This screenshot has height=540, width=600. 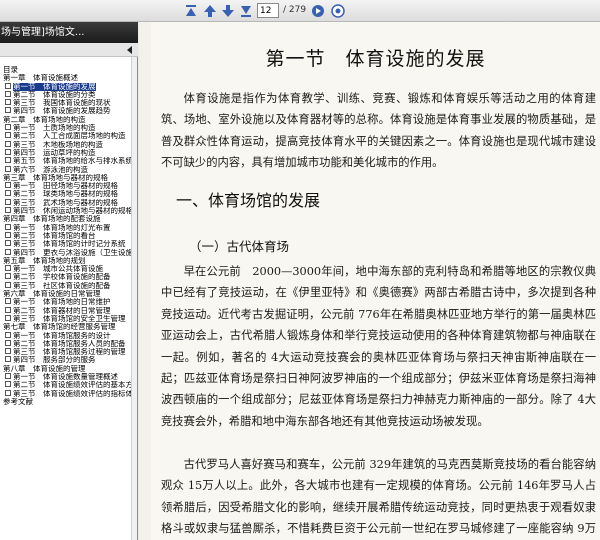 What do you see at coordinates (338, 11) in the screenshot?
I see `zoom-icon` at bounding box center [338, 11].